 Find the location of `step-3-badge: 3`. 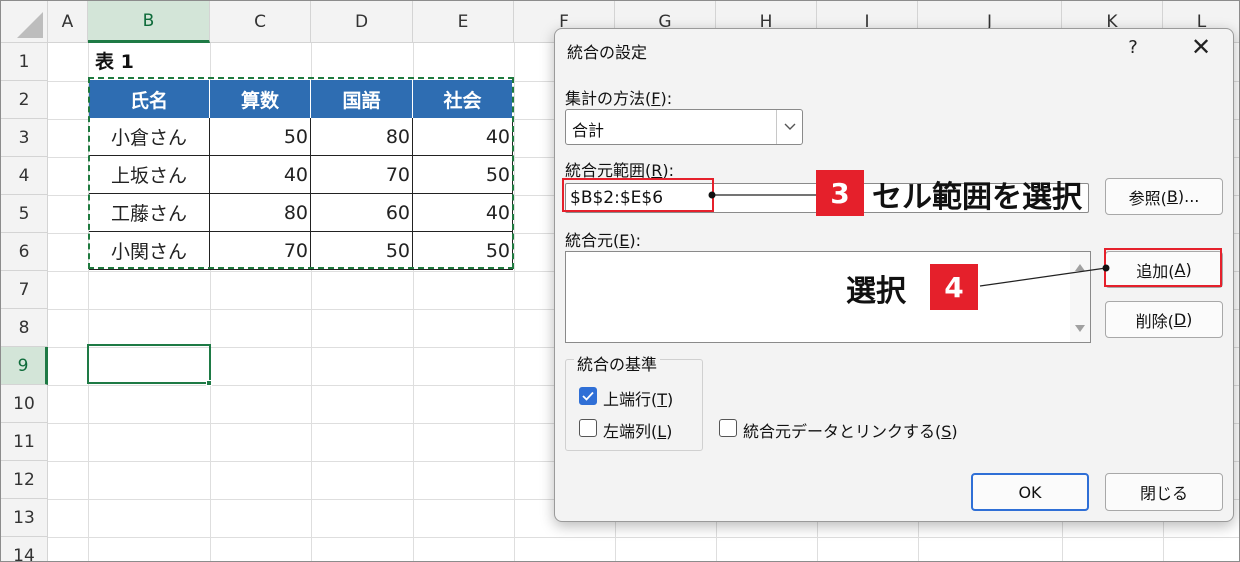

step-3-badge: 3 is located at coordinates (840, 193).